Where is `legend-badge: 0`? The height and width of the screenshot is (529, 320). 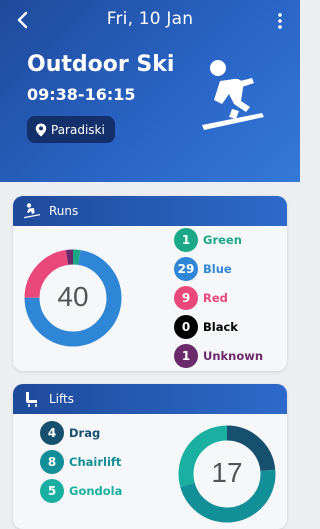 legend-badge: 0 is located at coordinates (186, 327).